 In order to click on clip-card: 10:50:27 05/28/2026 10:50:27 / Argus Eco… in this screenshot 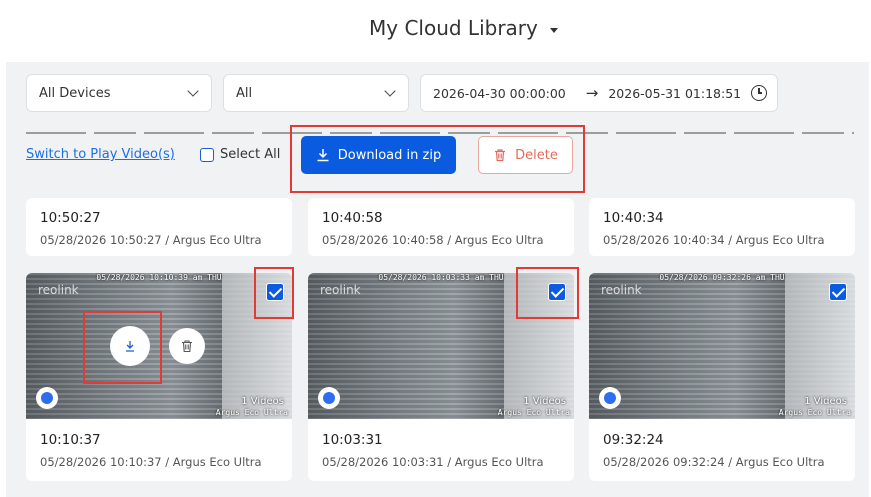, I will do `click(159, 227)`.